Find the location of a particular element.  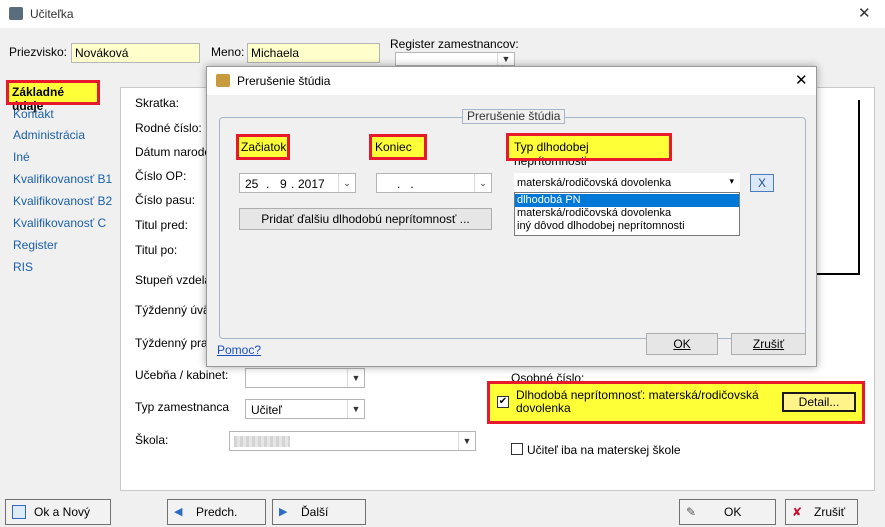

ok-a-novy-label: Ok a Nový is located at coordinates (62, 512).